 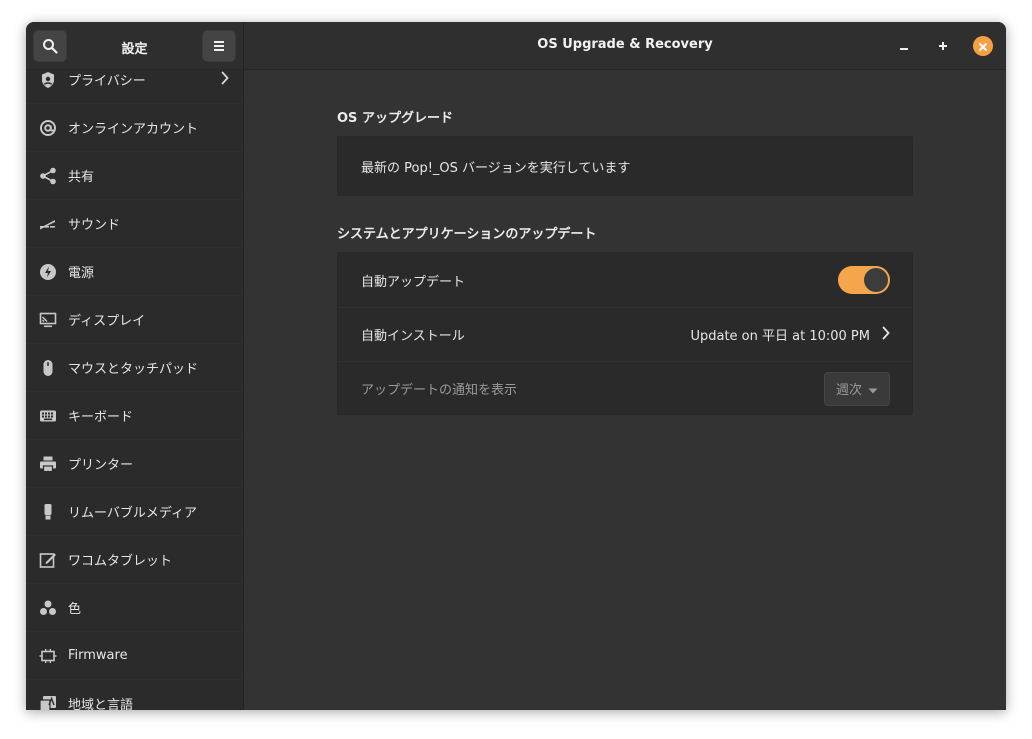 I want to click on sidebar-item-color: 色, so click(x=134, y=608).